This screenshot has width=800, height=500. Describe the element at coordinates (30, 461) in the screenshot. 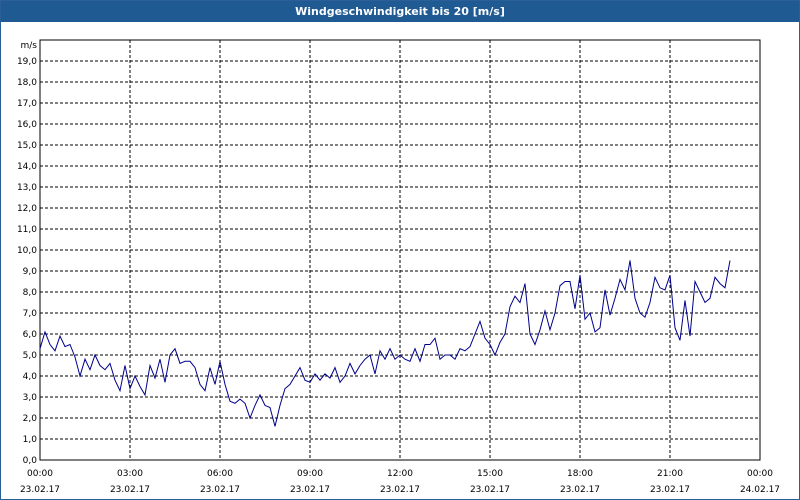

I see `y-tick-label: 0,0` at that location.